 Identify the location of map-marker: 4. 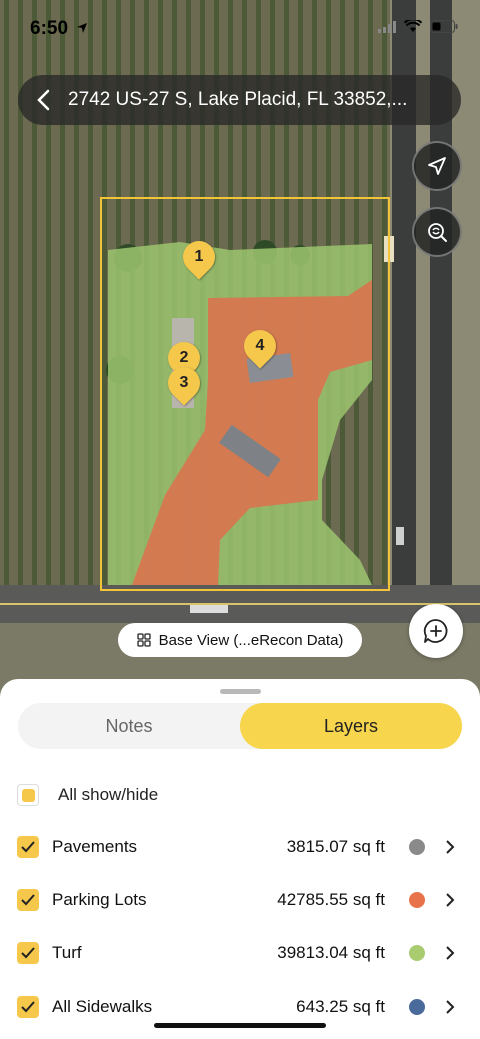
(260, 346).